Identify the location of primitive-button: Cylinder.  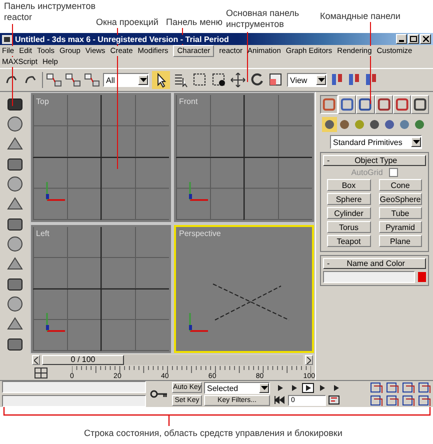
(348, 213).